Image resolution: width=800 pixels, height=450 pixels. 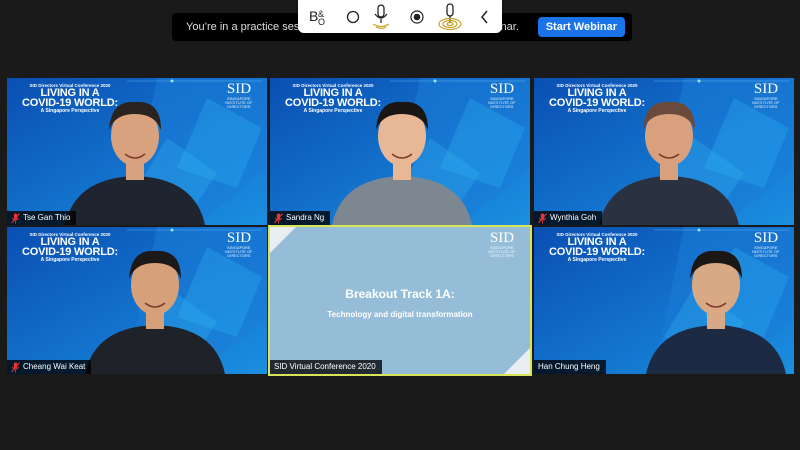 What do you see at coordinates (321, 22) in the screenshot?
I see `svg-text: O` at bounding box center [321, 22].